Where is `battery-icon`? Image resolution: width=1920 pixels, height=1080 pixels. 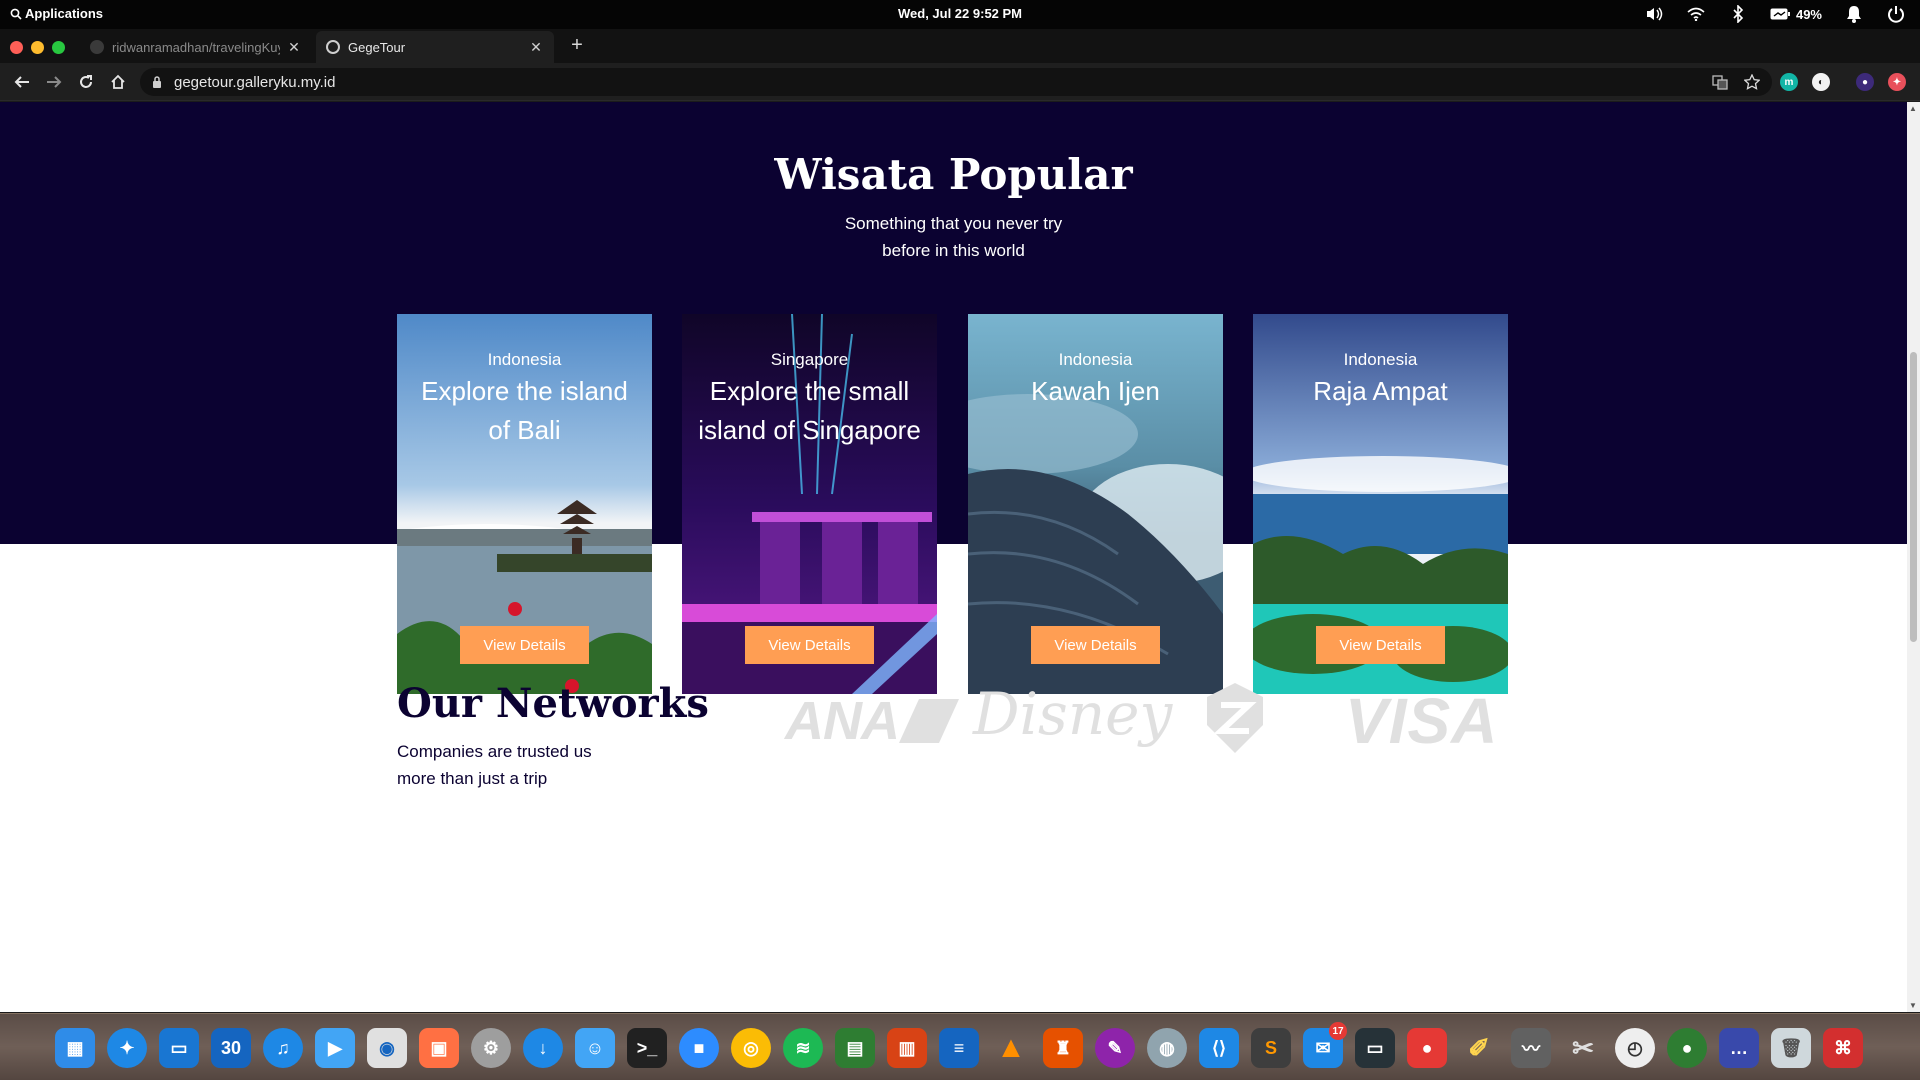 battery-icon is located at coordinates (1780, 14).